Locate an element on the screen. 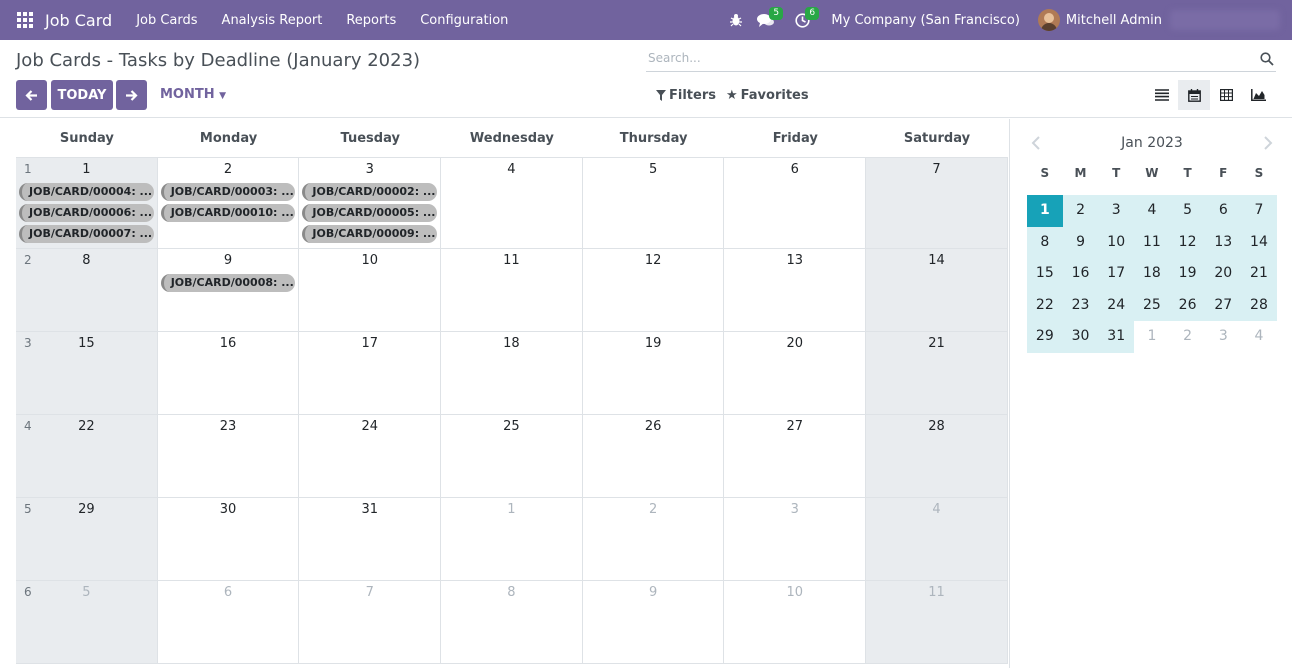 This screenshot has width=1292, height=668. calendar-day-cell: 8 is located at coordinates (512, 622).